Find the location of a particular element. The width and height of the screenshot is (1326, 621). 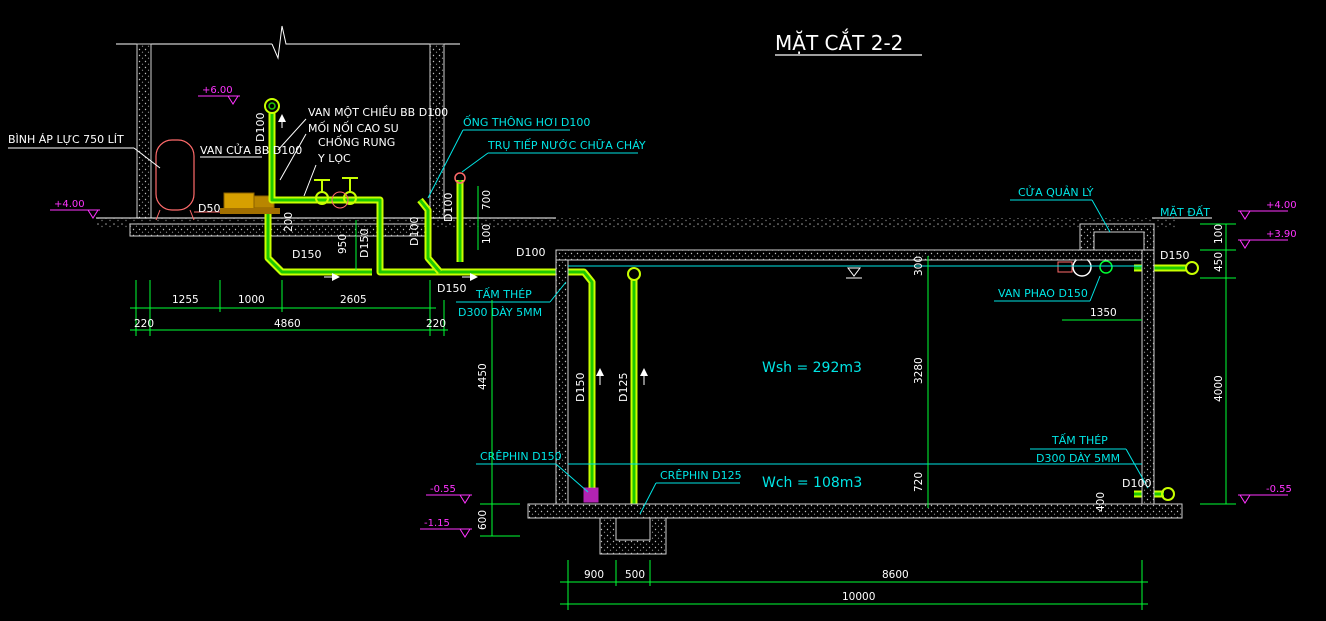

label-strainer-125: CRÊPHIN D125 is located at coordinates (701, 475).